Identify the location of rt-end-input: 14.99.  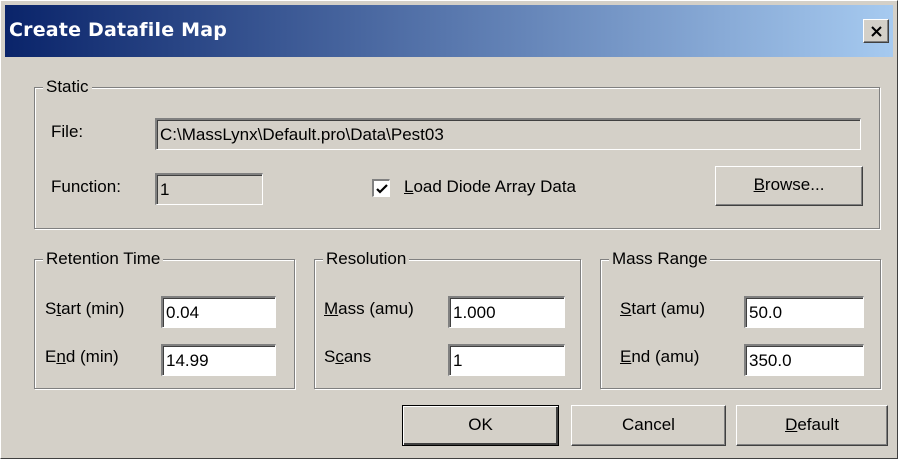
(218, 360).